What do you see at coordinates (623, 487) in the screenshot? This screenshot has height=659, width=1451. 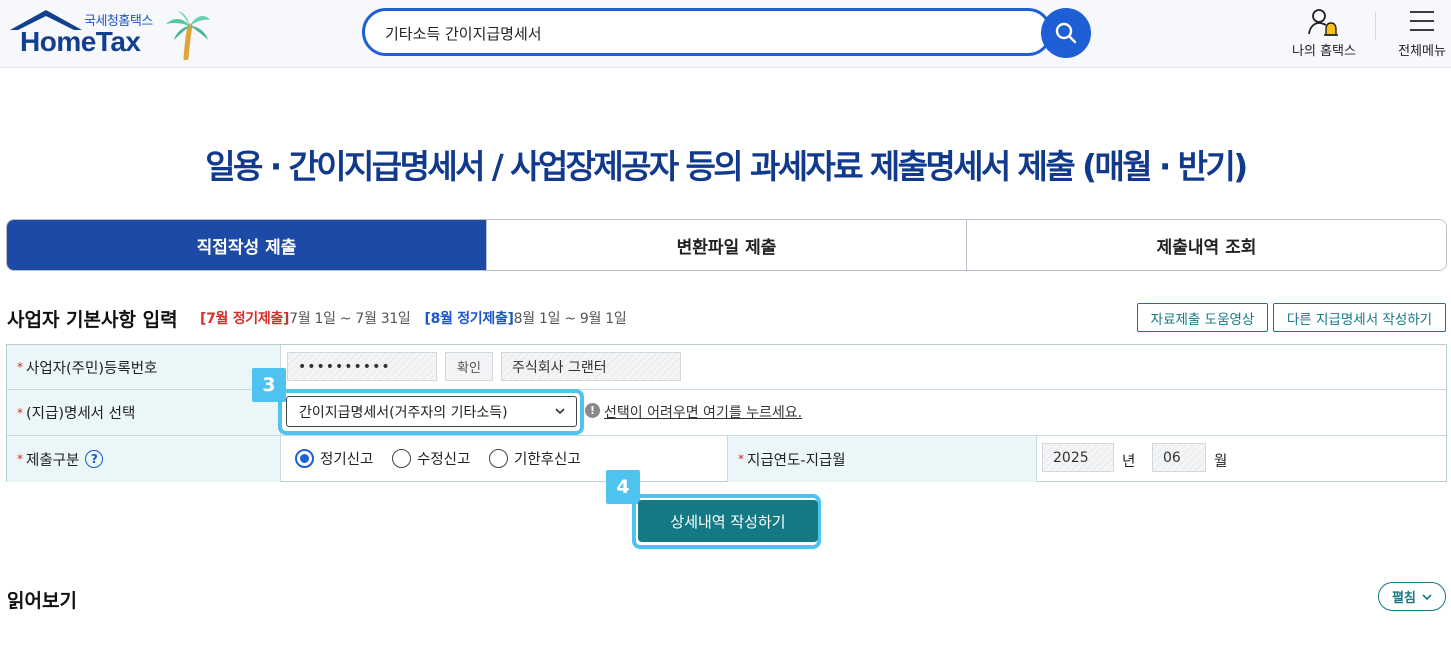 I see `step-4-badge: 4` at bounding box center [623, 487].